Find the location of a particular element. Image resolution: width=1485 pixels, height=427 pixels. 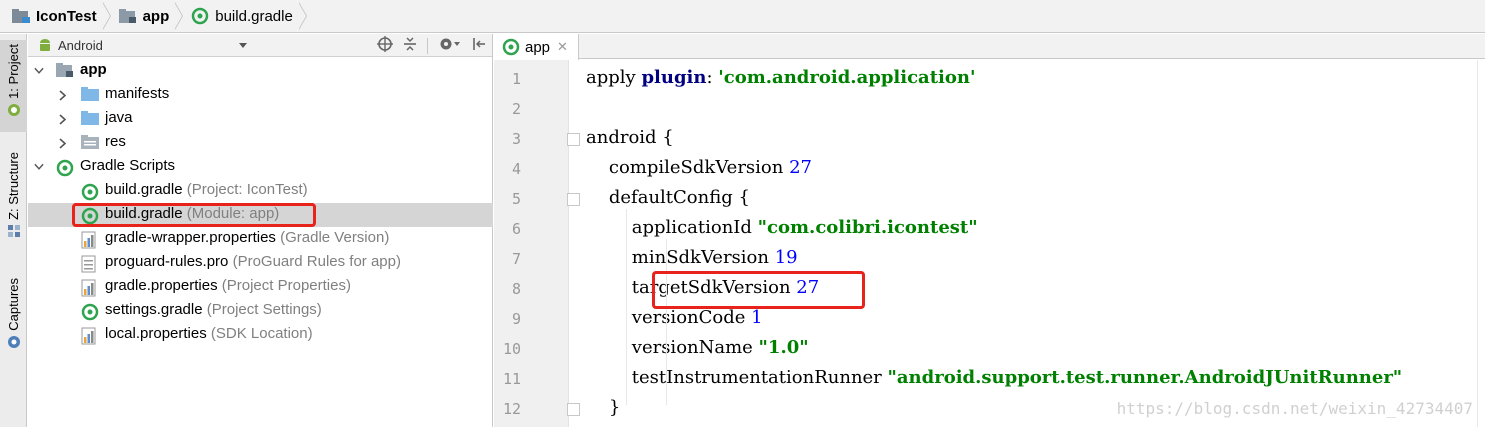

code-token: 'com.android.application' is located at coordinates (847, 77).